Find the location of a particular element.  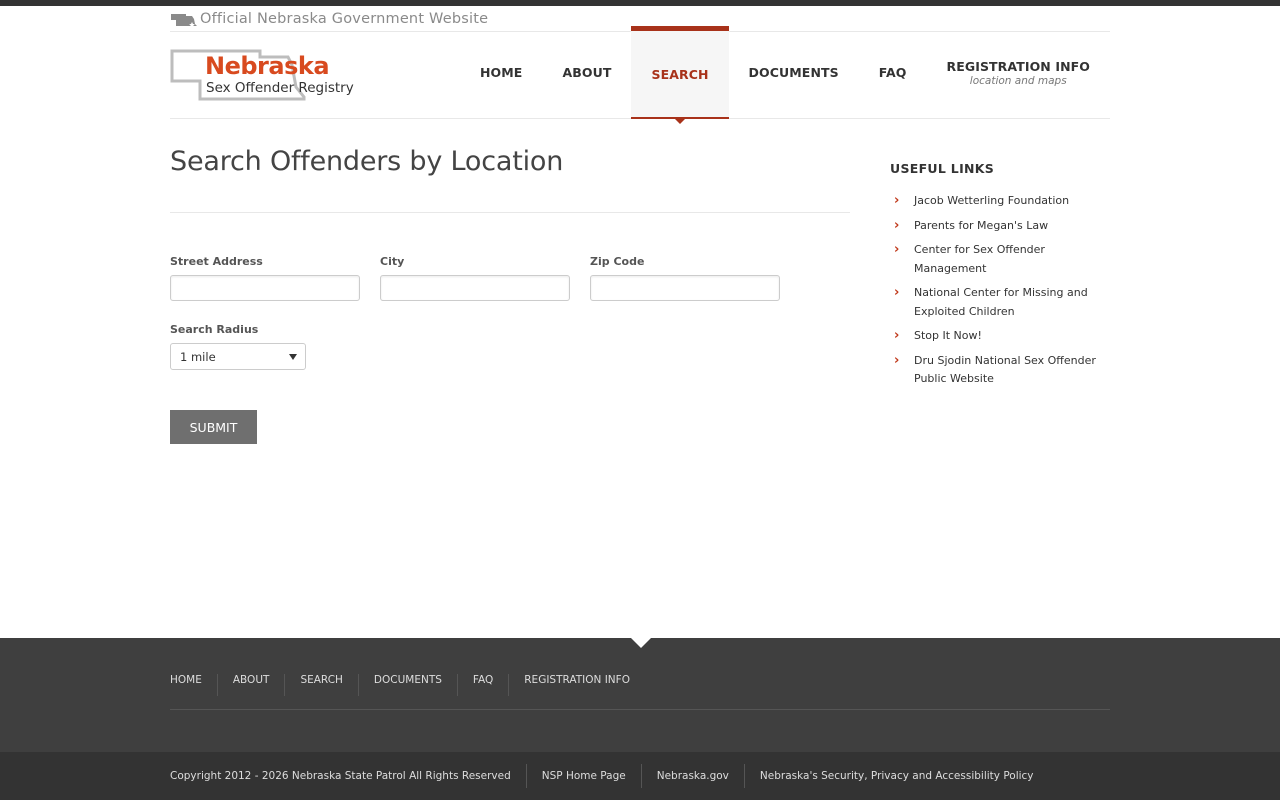

list-item: › Center for Sex Offender Management is located at coordinates (1000, 259).